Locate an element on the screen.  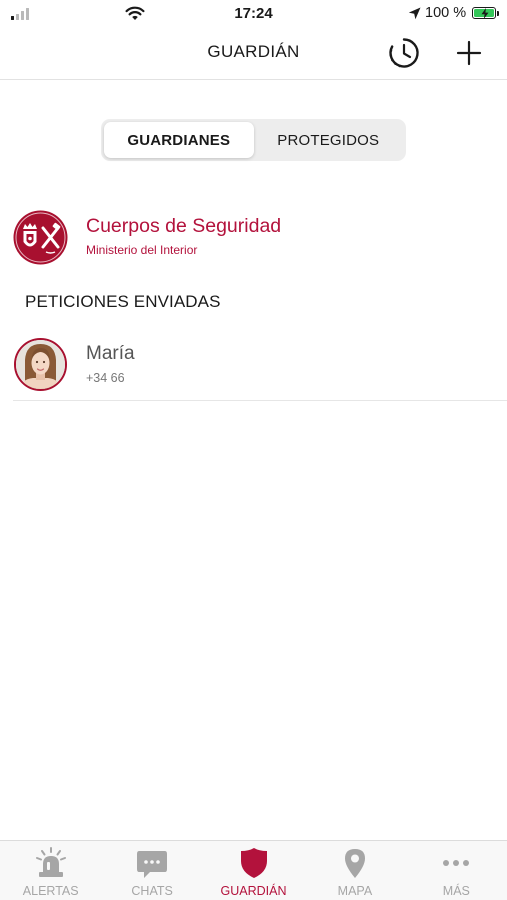
segment-protegidos: PROTEGIDOS is located at coordinates (329, 140).